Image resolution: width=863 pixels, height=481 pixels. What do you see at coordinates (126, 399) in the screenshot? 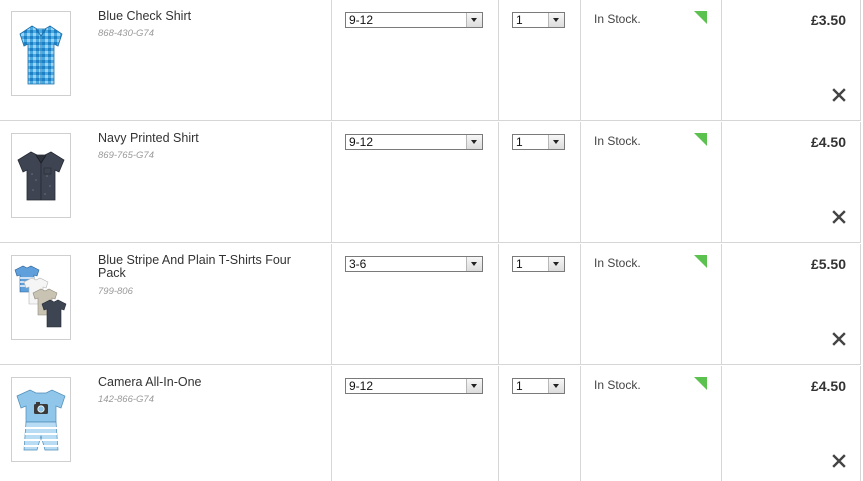
I see `product-code: 142-866-G74` at bounding box center [126, 399].